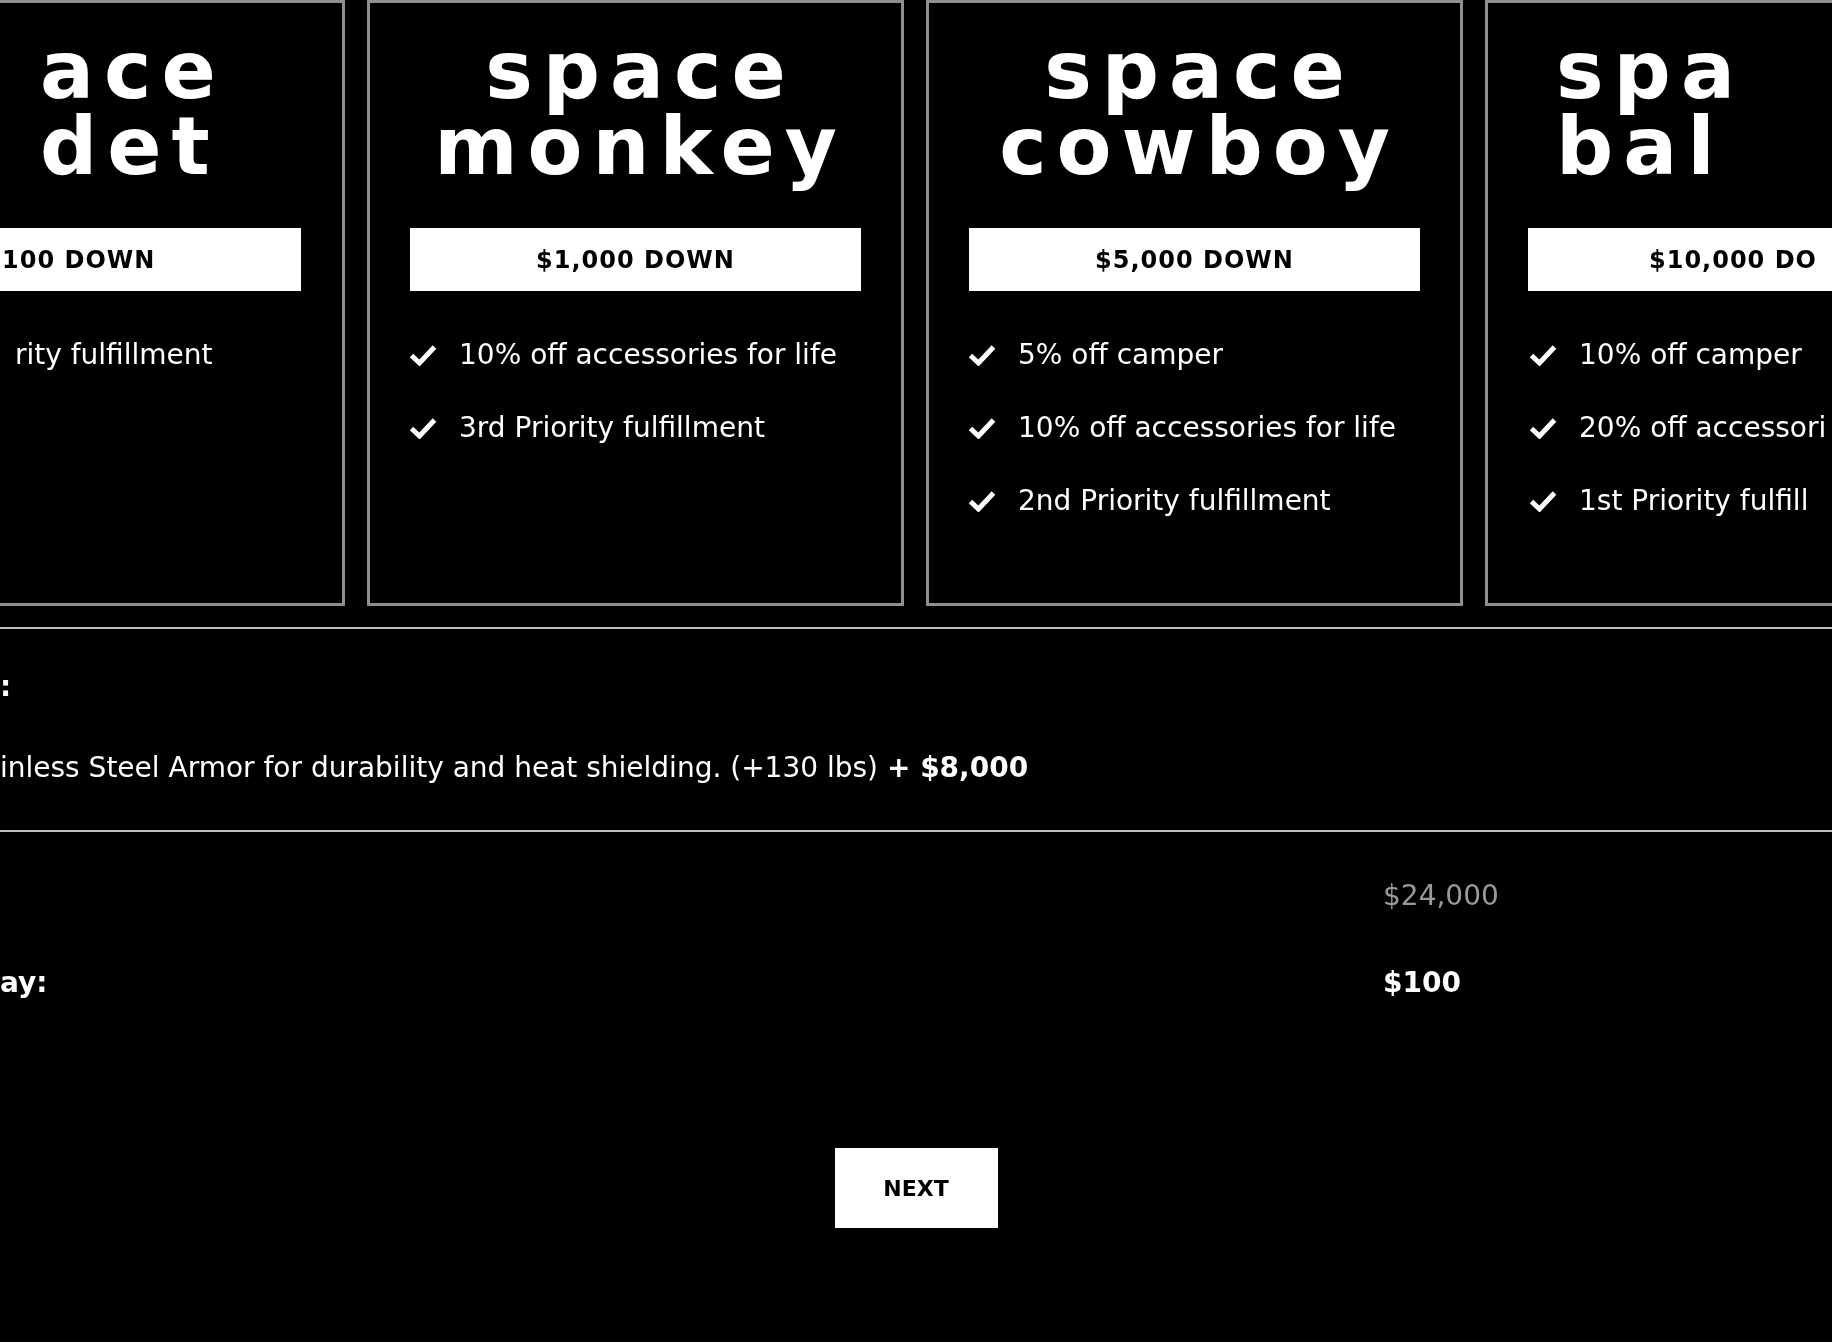  Describe the element at coordinates (514, 768) in the screenshot. I see `addon-description: inless Steel Armor for durability and heat shielding. (+130 lbs) + $8,000` at that location.